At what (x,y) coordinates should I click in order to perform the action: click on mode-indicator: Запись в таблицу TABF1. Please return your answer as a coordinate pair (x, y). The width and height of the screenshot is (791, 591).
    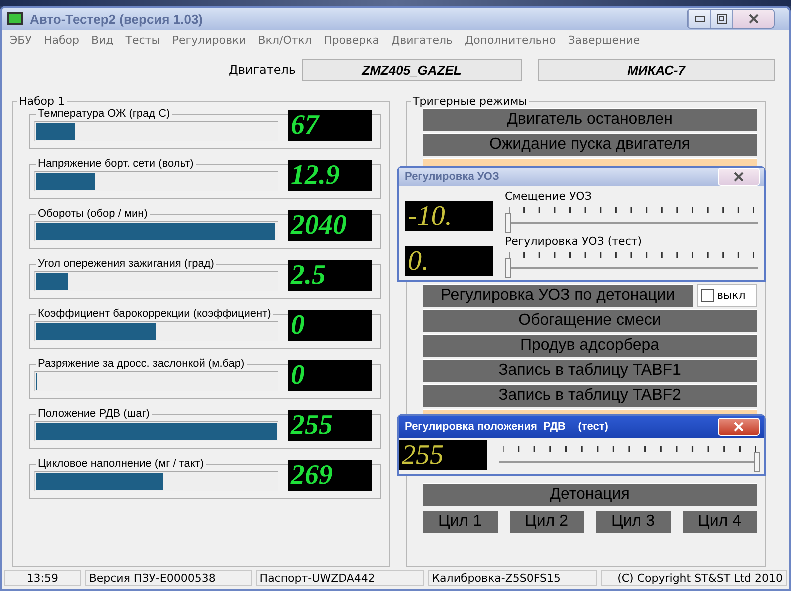
    Looking at the image, I should click on (590, 370).